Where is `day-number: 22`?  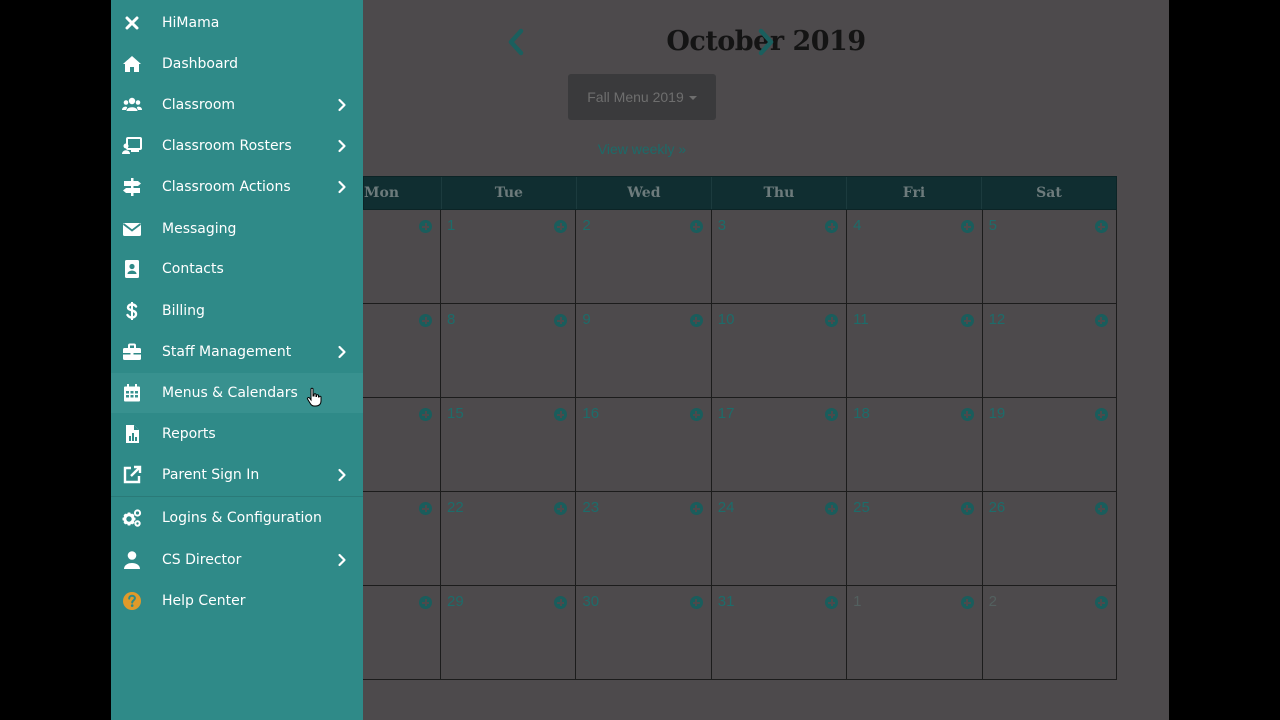
day-number: 22 is located at coordinates (455, 507).